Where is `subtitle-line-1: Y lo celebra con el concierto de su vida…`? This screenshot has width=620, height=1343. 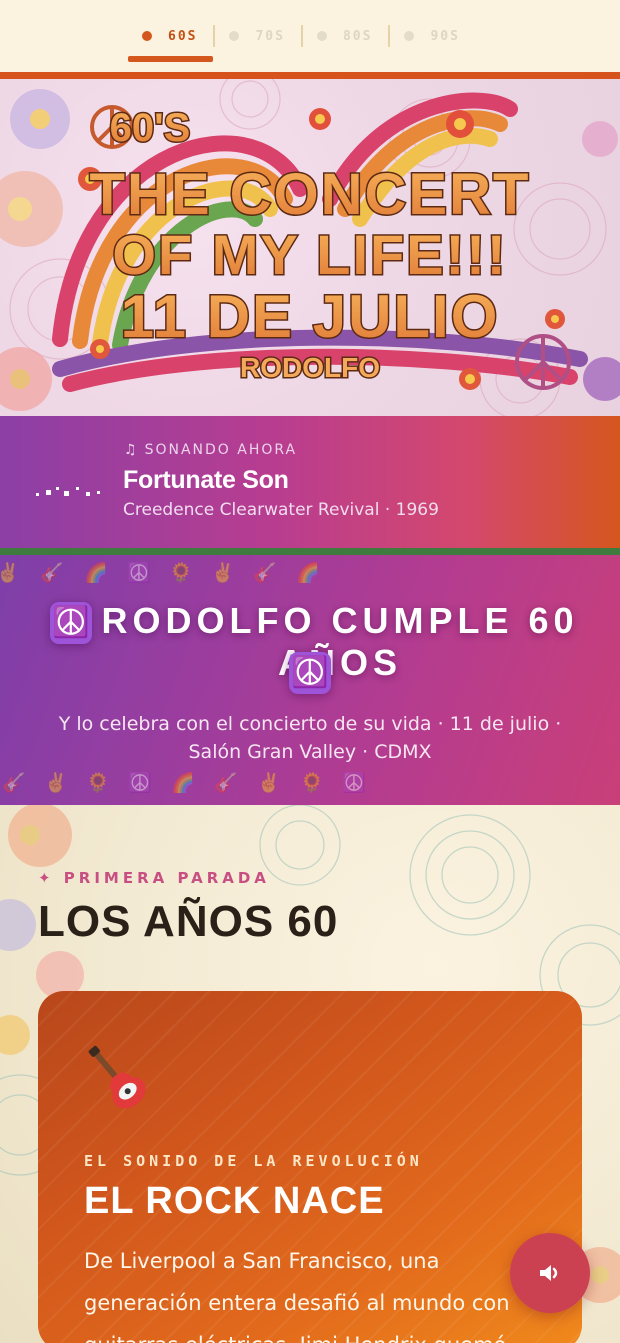 subtitle-line-1: Y lo celebra con el concierto de su vida… is located at coordinates (310, 724).